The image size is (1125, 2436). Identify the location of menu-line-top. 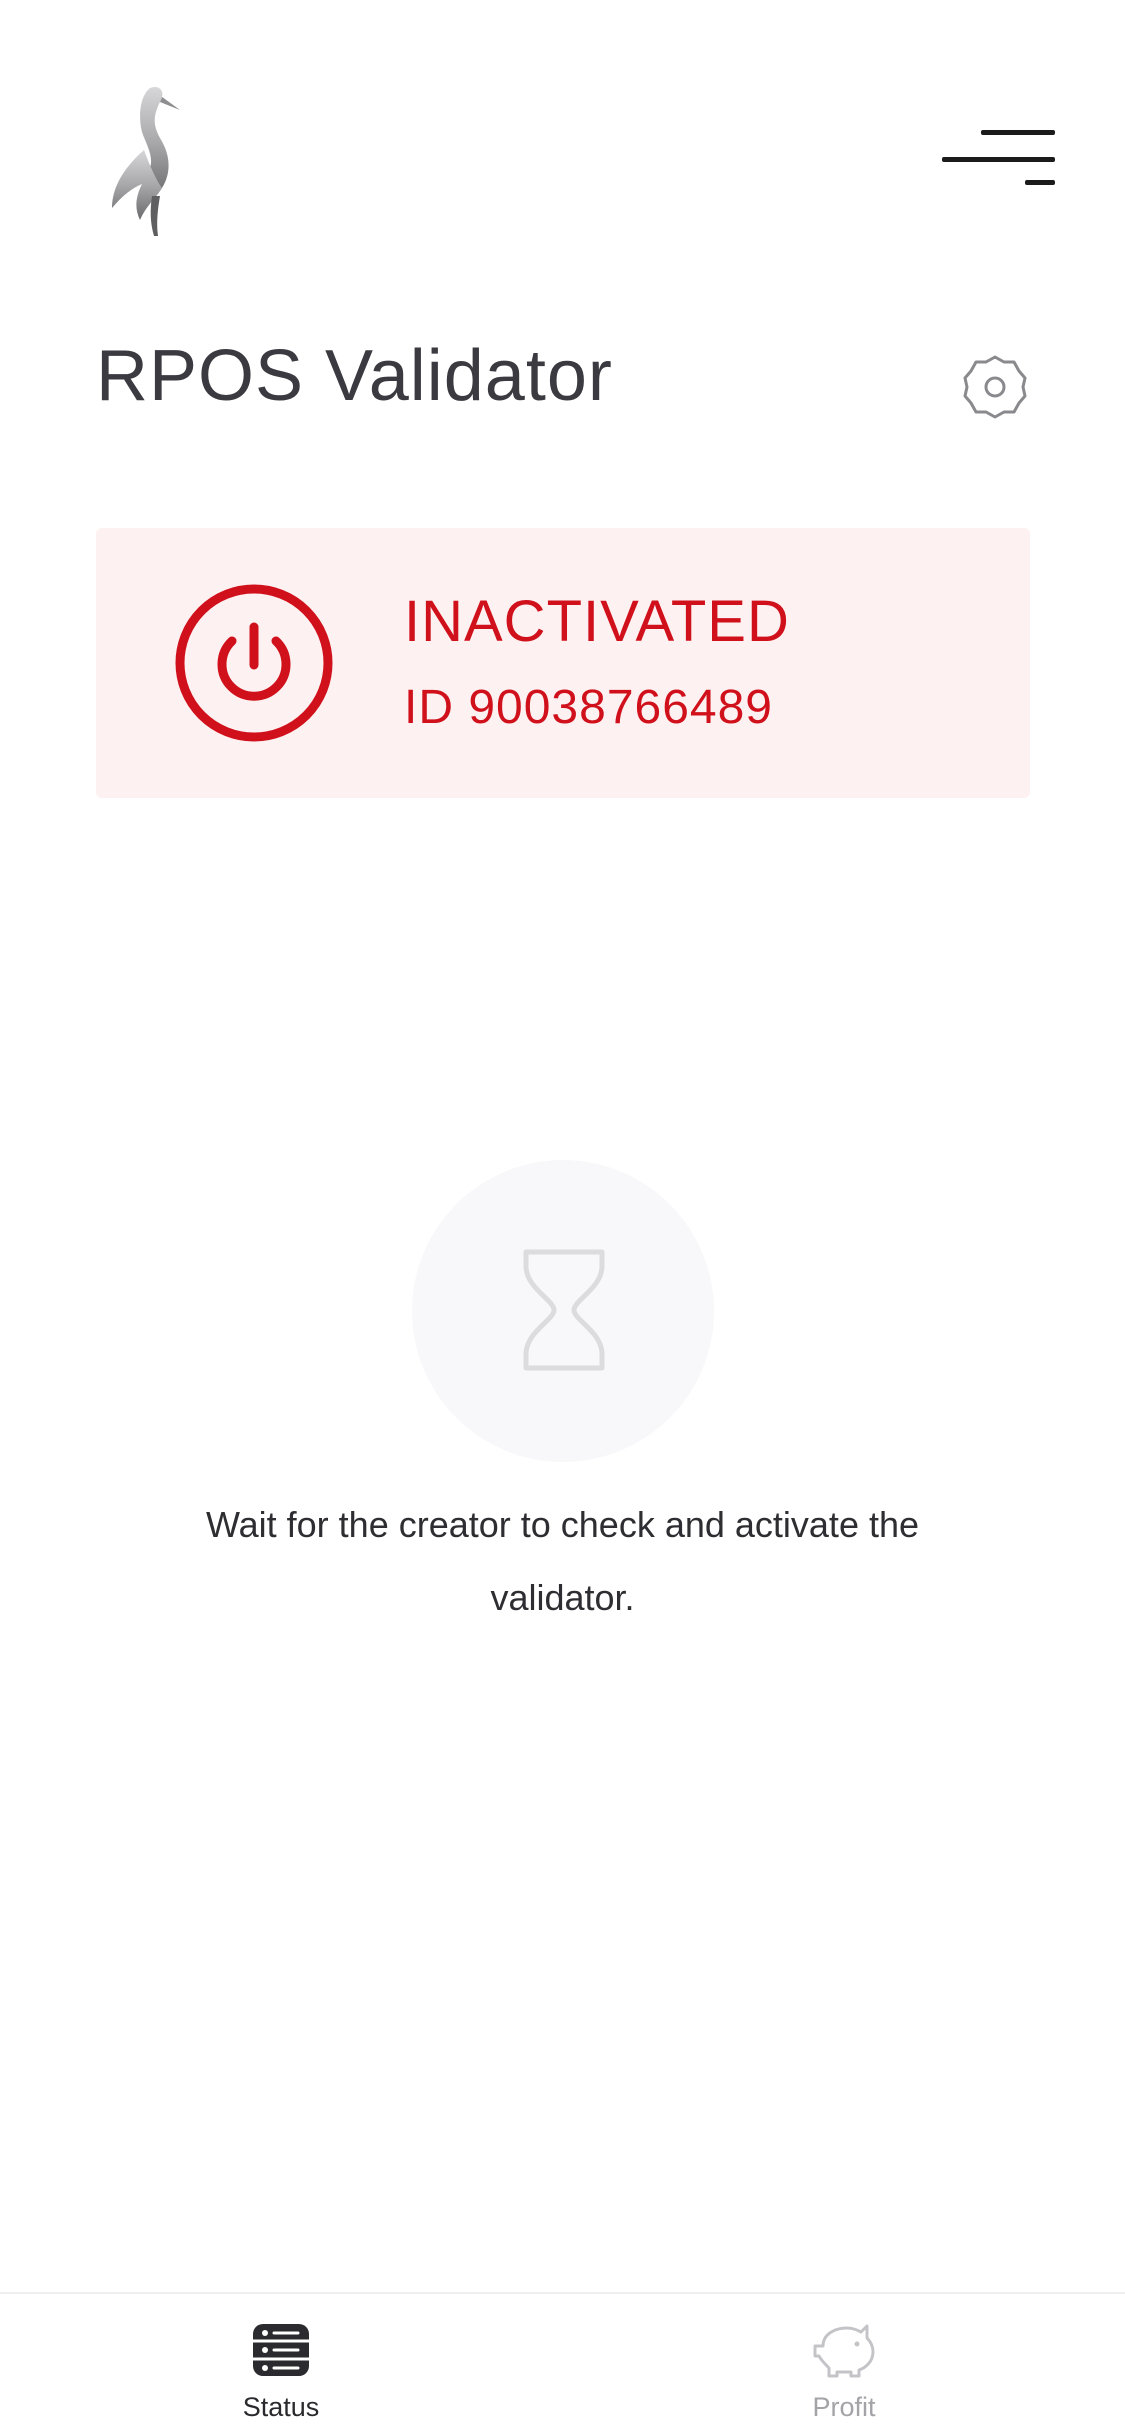
(1018, 132).